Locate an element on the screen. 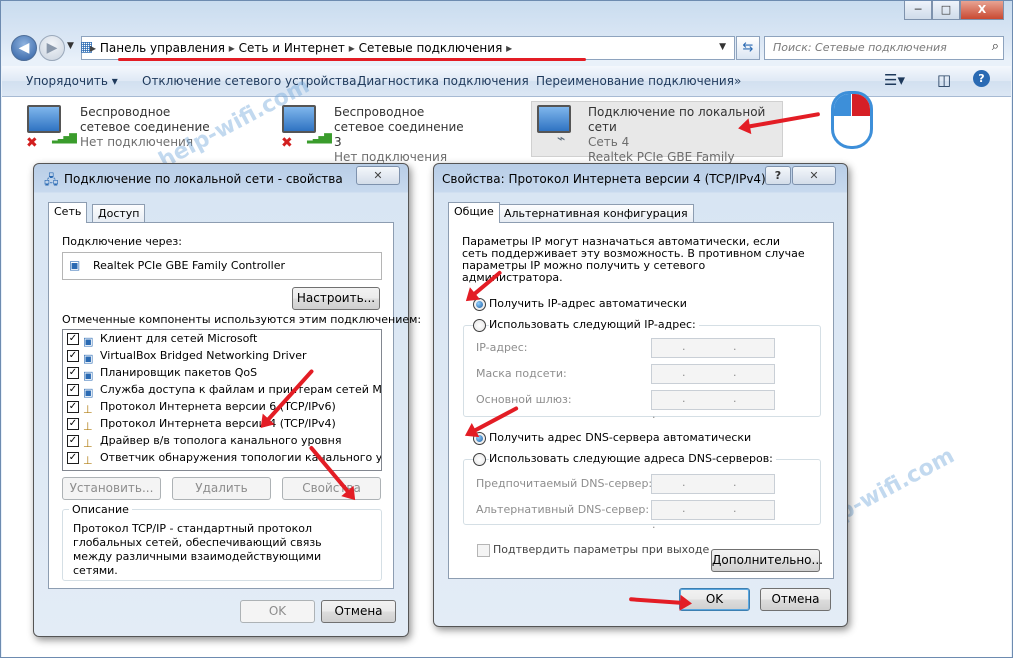 The image size is (1013, 658). alternate-dns-label: Альтернативный DNS-сервер: is located at coordinates (563, 509).